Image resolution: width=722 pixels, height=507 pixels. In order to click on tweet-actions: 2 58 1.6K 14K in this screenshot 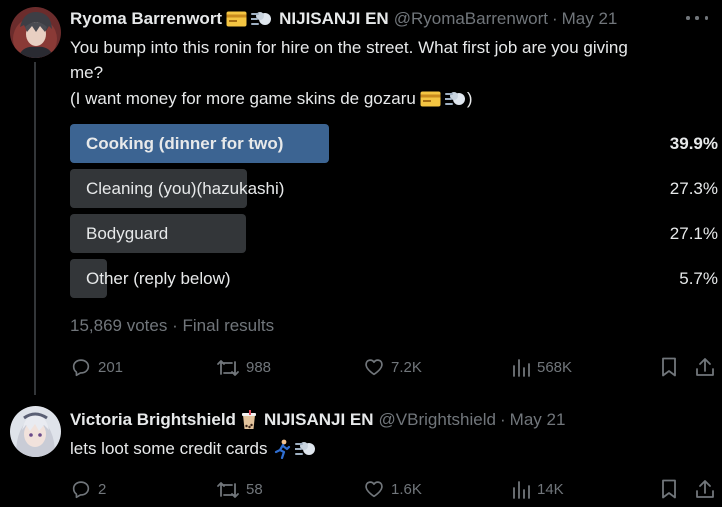, I will do `click(395, 489)`.